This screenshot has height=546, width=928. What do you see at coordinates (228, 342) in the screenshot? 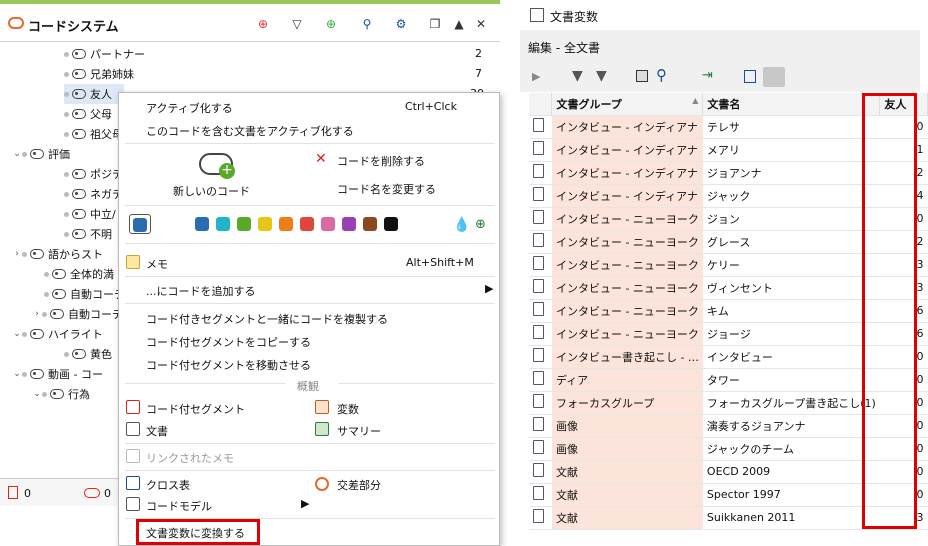
I see `menu-copy-segments: コード付セグメントをコピーする` at bounding box center [228, 342].